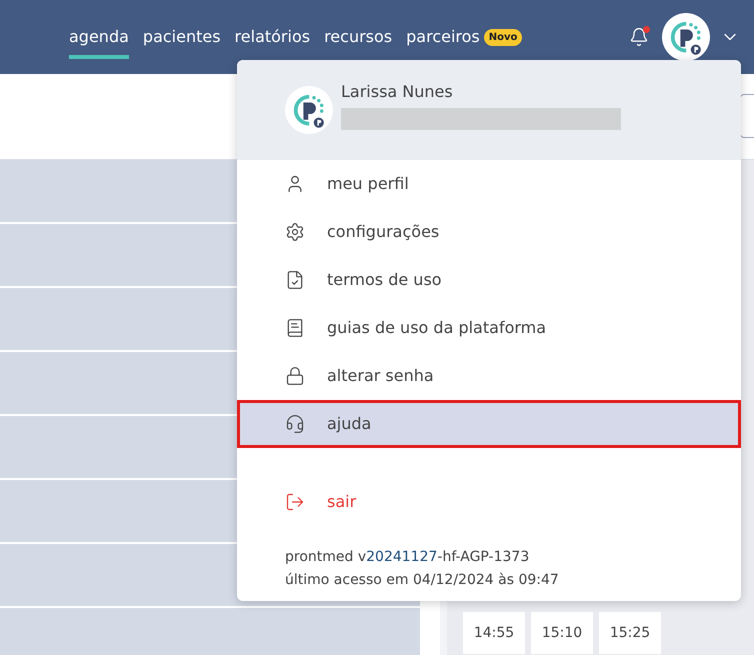 The width and height of the screenshot is (754, 655). What do you see at coordinates (489, 280) in the screenshot?
I see `menu-item: termos de uso` at bounding box center [489, 280].